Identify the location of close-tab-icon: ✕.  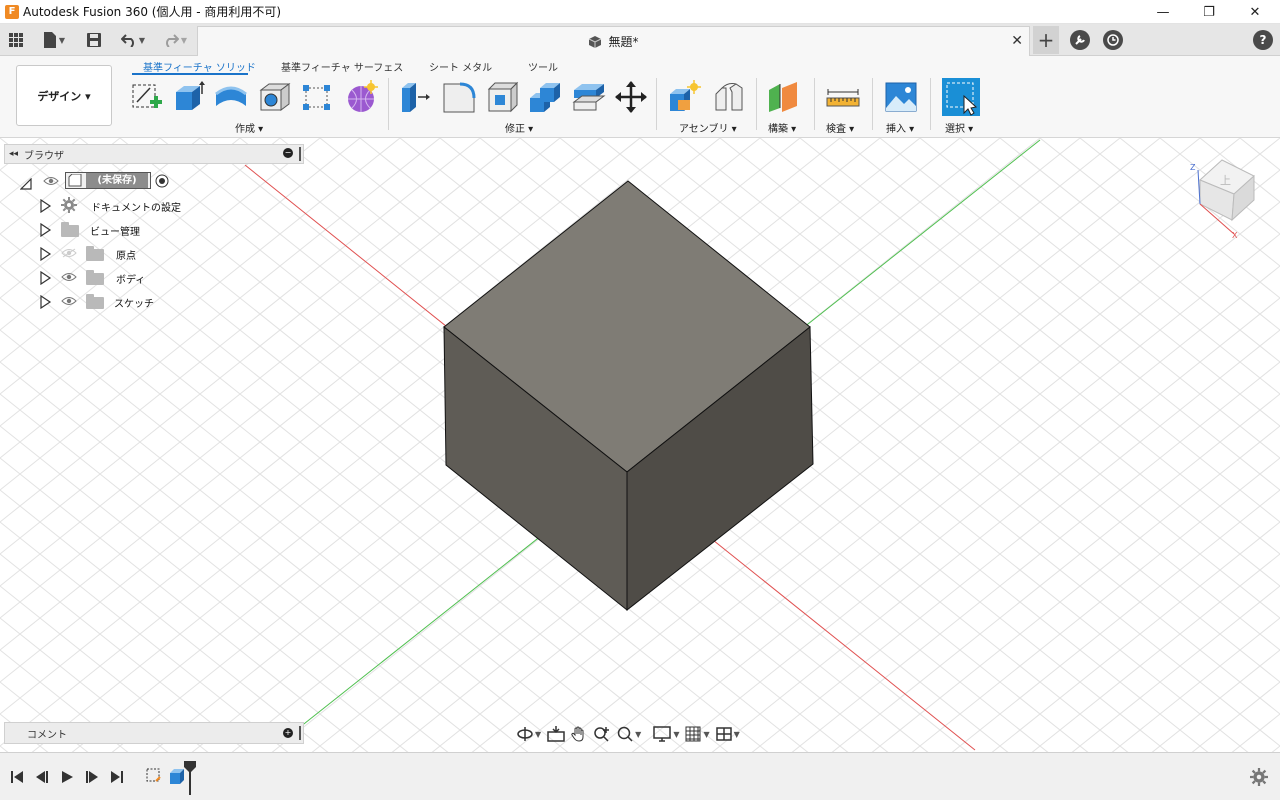
(1017, 41).